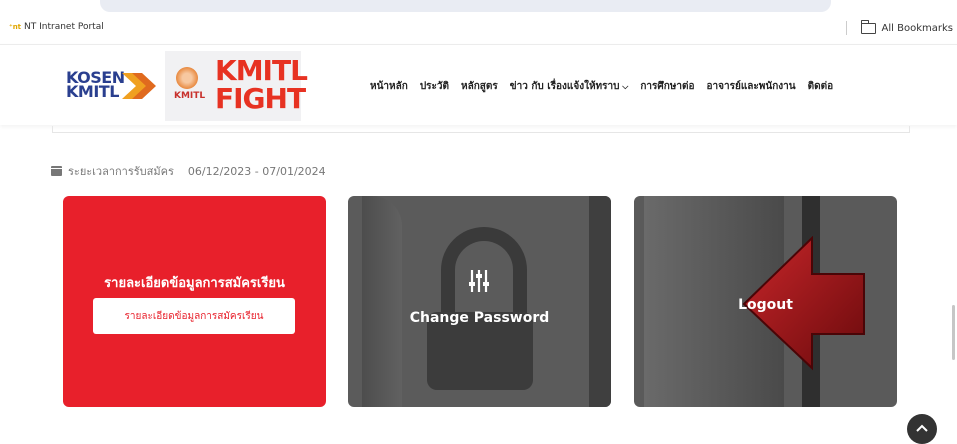 The image size is (957, 444). Describe the element at coordinates (846, 28) in the screenshot. I see `bookmarks-divider` at that location.